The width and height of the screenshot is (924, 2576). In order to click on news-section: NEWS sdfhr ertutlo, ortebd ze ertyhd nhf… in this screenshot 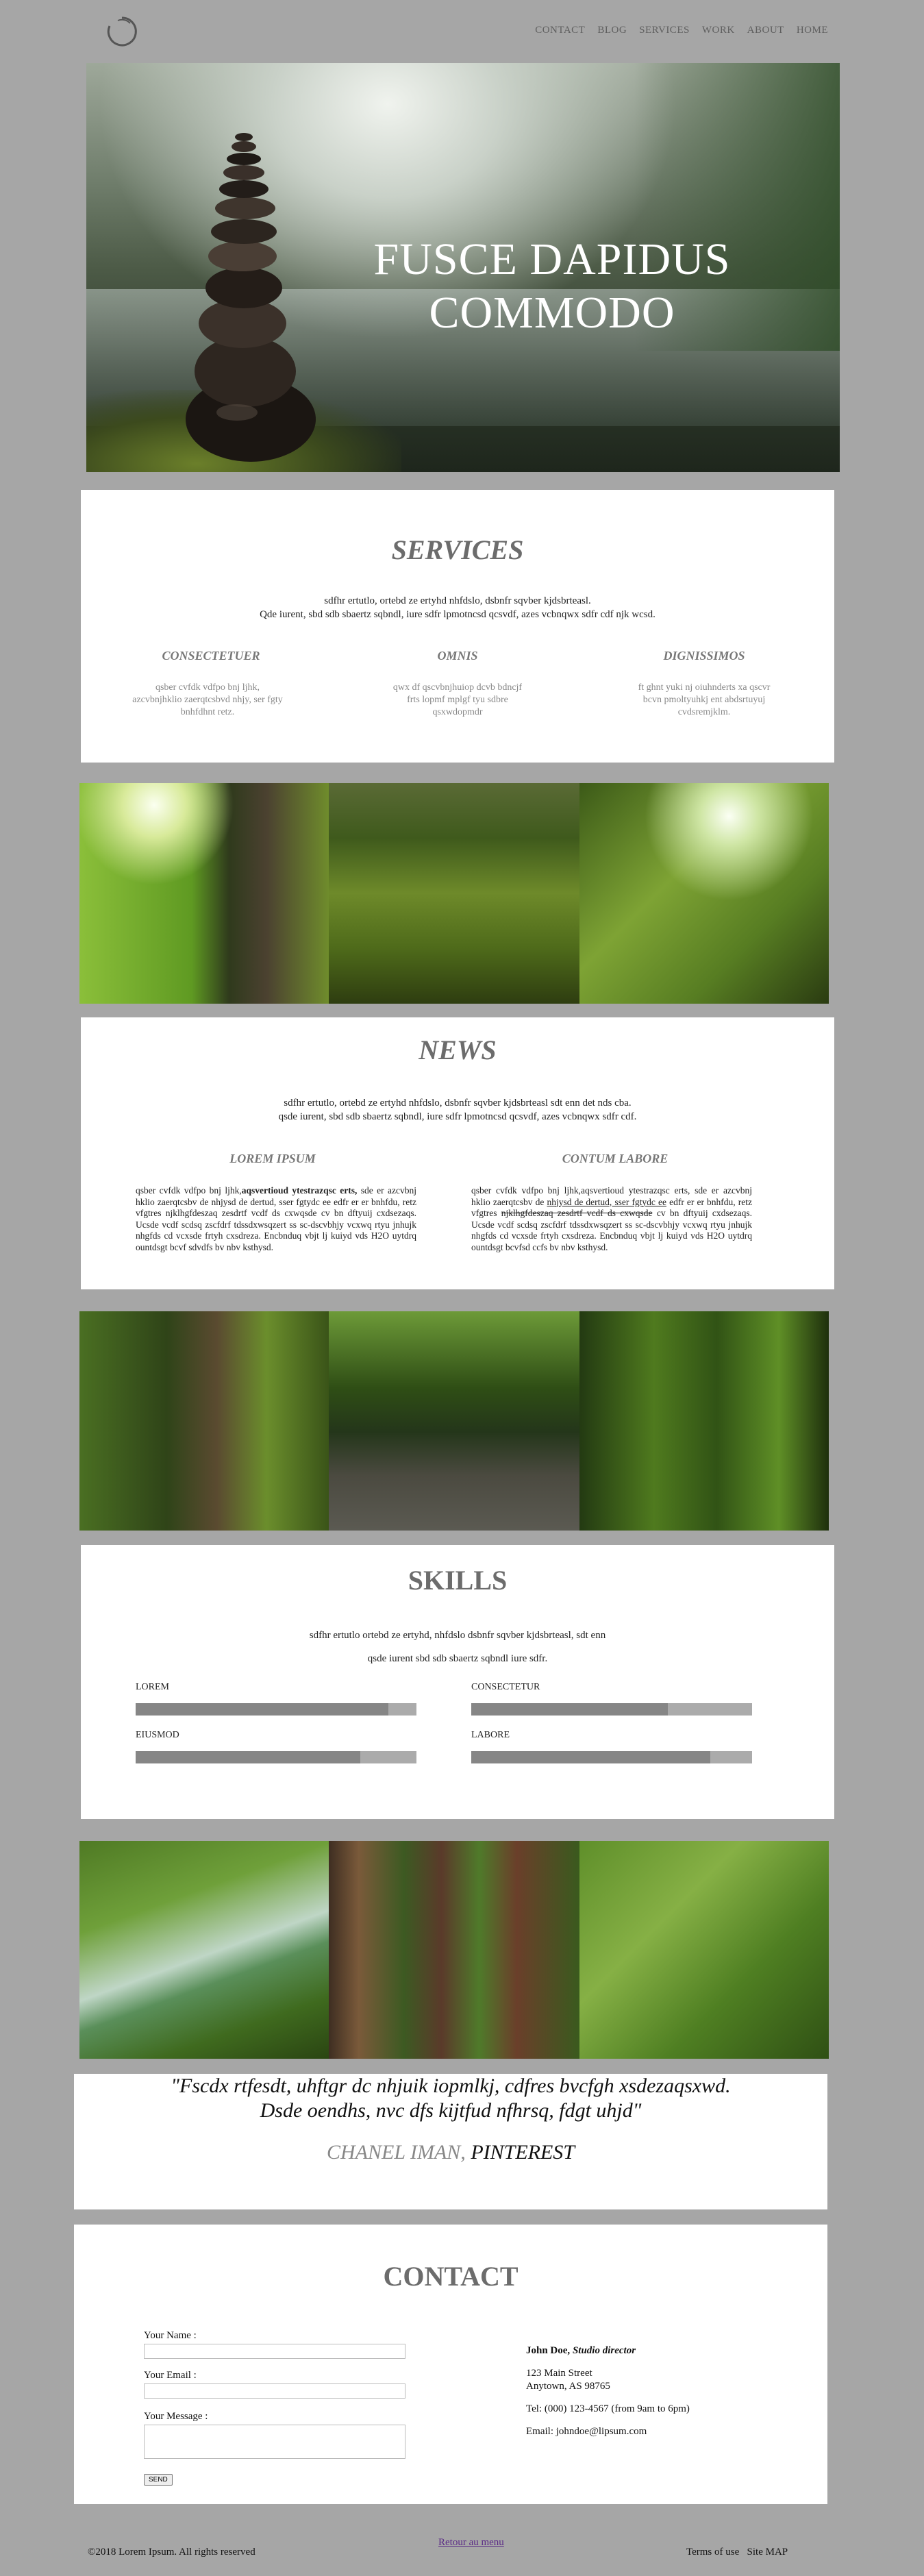, I will do `click(457, 1153)`.